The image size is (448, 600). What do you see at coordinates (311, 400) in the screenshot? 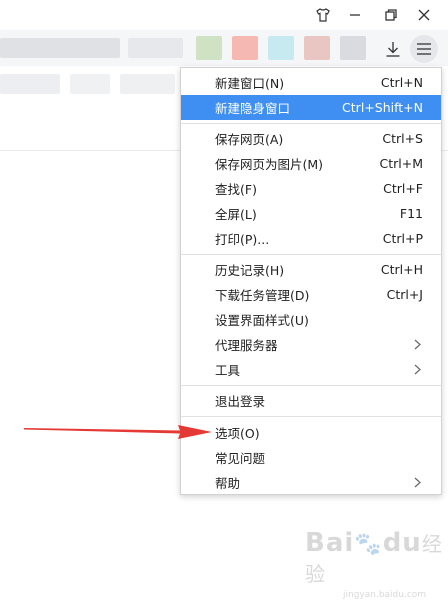
I see `menu-item-logout: 退出登录` at bounding box center [311, 400].